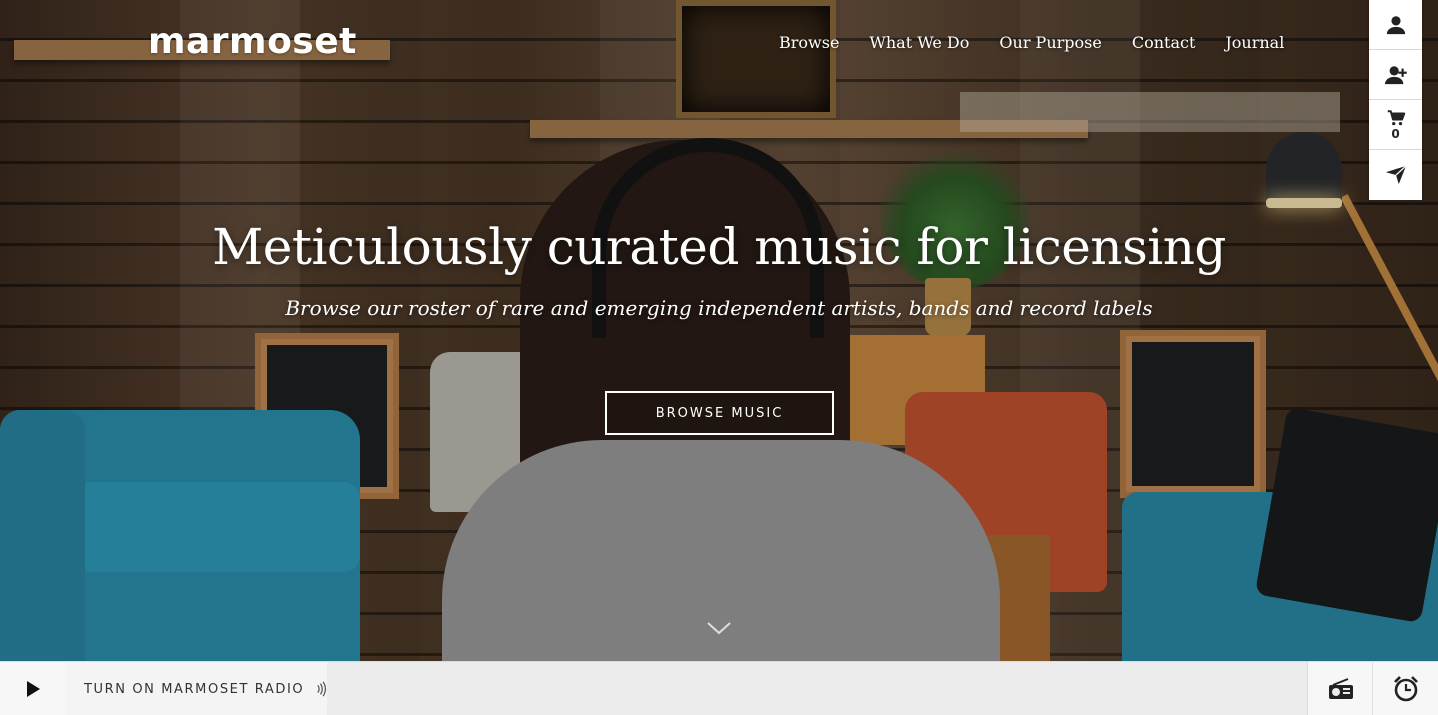  I want to click on radio-waves-icon, so click(322, 689).